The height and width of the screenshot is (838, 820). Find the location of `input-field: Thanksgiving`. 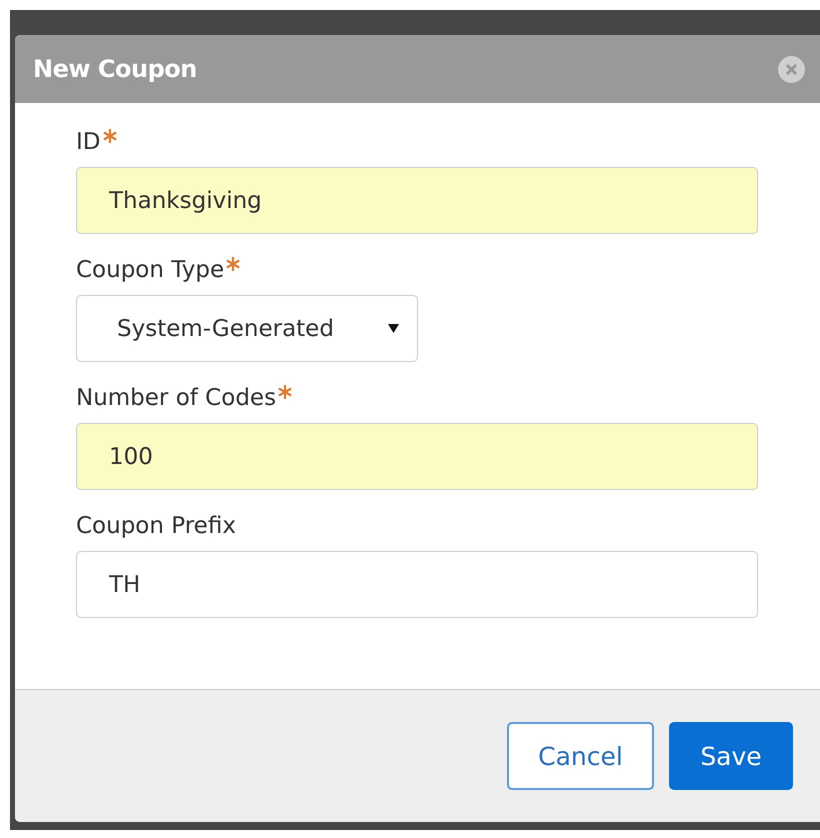

input-field: Thanksgiving is located at coordinates (417, 200).